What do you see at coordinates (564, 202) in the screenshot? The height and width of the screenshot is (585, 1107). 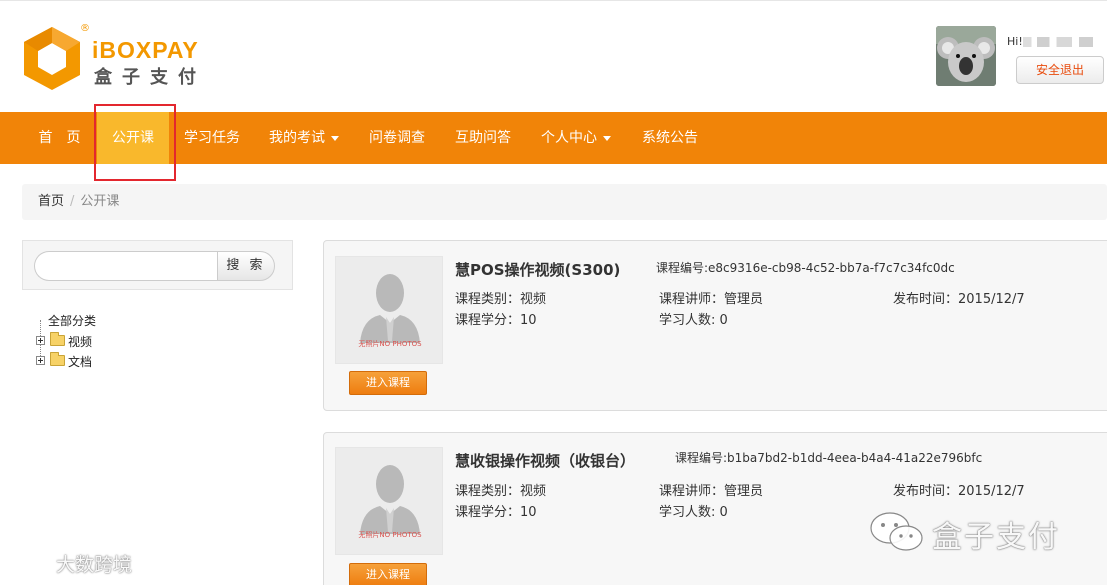 I see `breadcrumb: 首页 / 公开课` at bounding box center [564, 202].